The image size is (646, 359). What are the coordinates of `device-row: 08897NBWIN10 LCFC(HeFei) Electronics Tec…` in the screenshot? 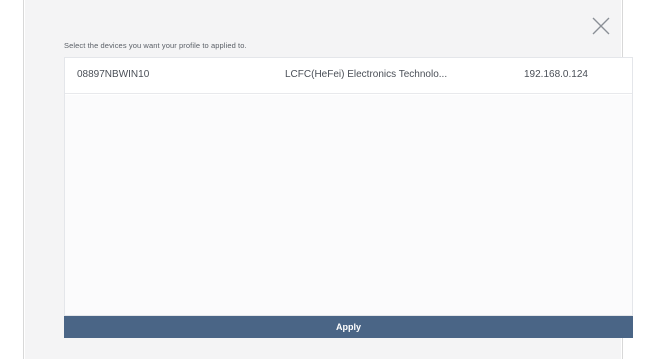 It's located at (348, 76).